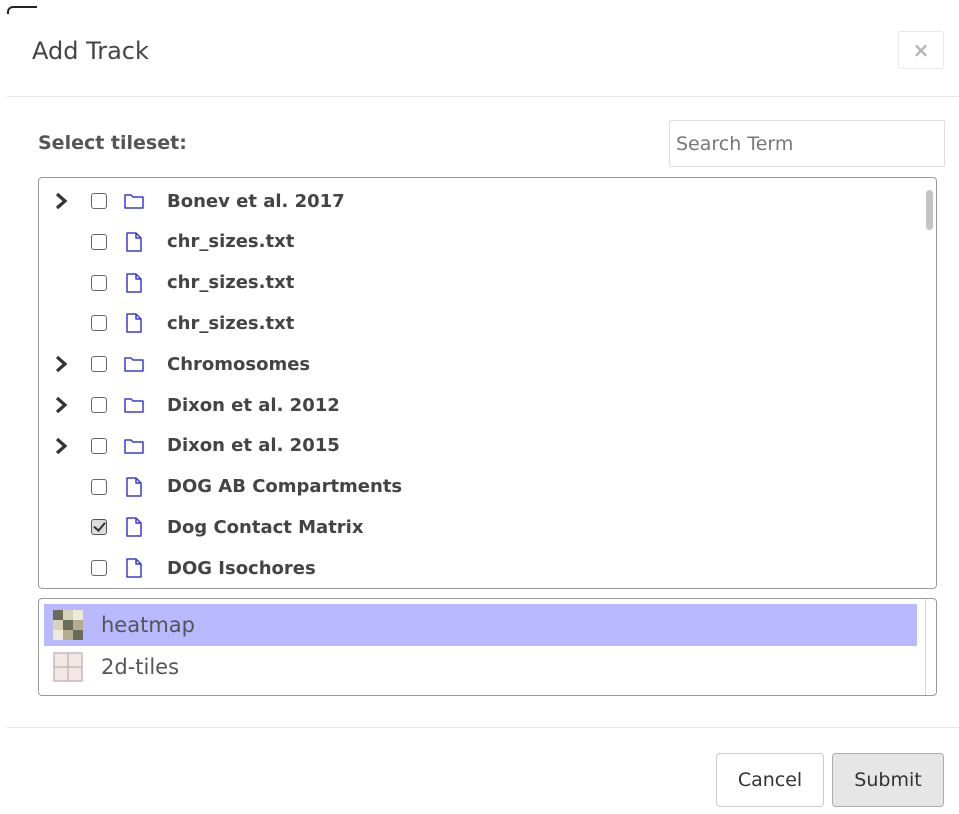 Image resolution: width=959 pixels, height=814 pixels. What do you see at coordinates (480, 625) in the screenshot?
I see `track-type-heatmap: heatmap` at bounding box center [480, 625].